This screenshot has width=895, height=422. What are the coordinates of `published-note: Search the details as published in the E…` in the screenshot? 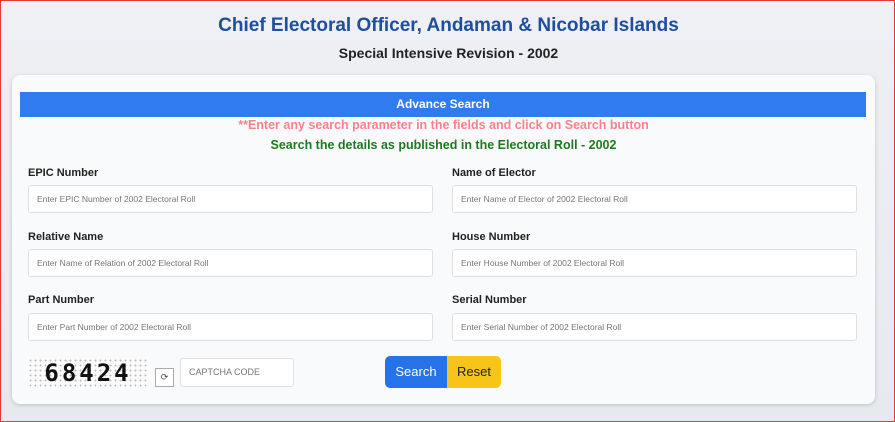 It's located at (443, 145).